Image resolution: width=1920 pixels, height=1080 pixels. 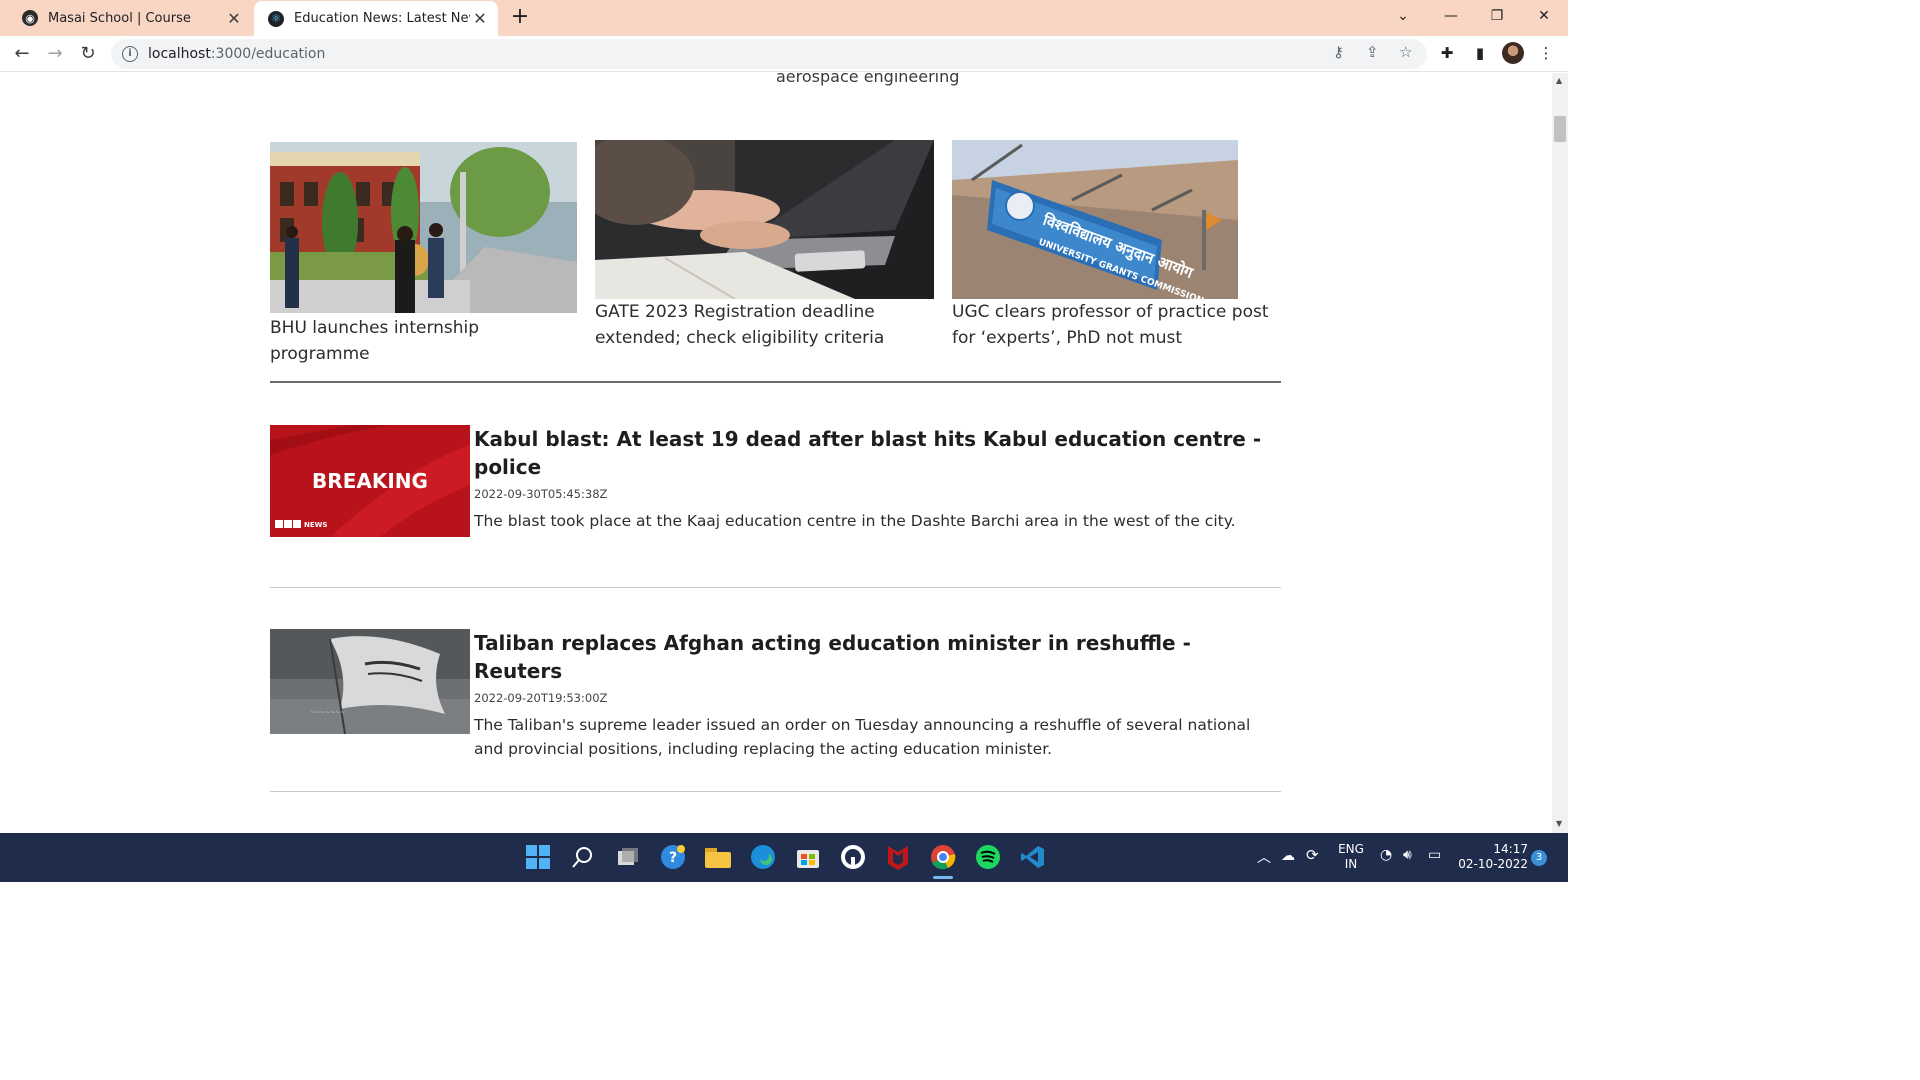 What do you see at coordinates (1451, 16) in the screenshot?
I see `minimize-button: —` at bounding box center [1451, 16].